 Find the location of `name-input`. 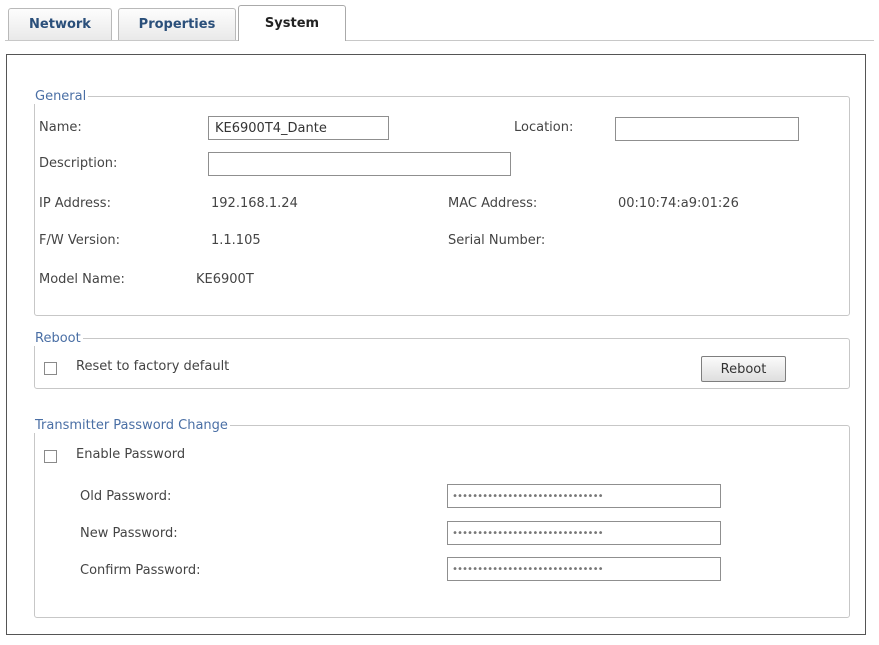

name-input is located at coordinates (298, 128).